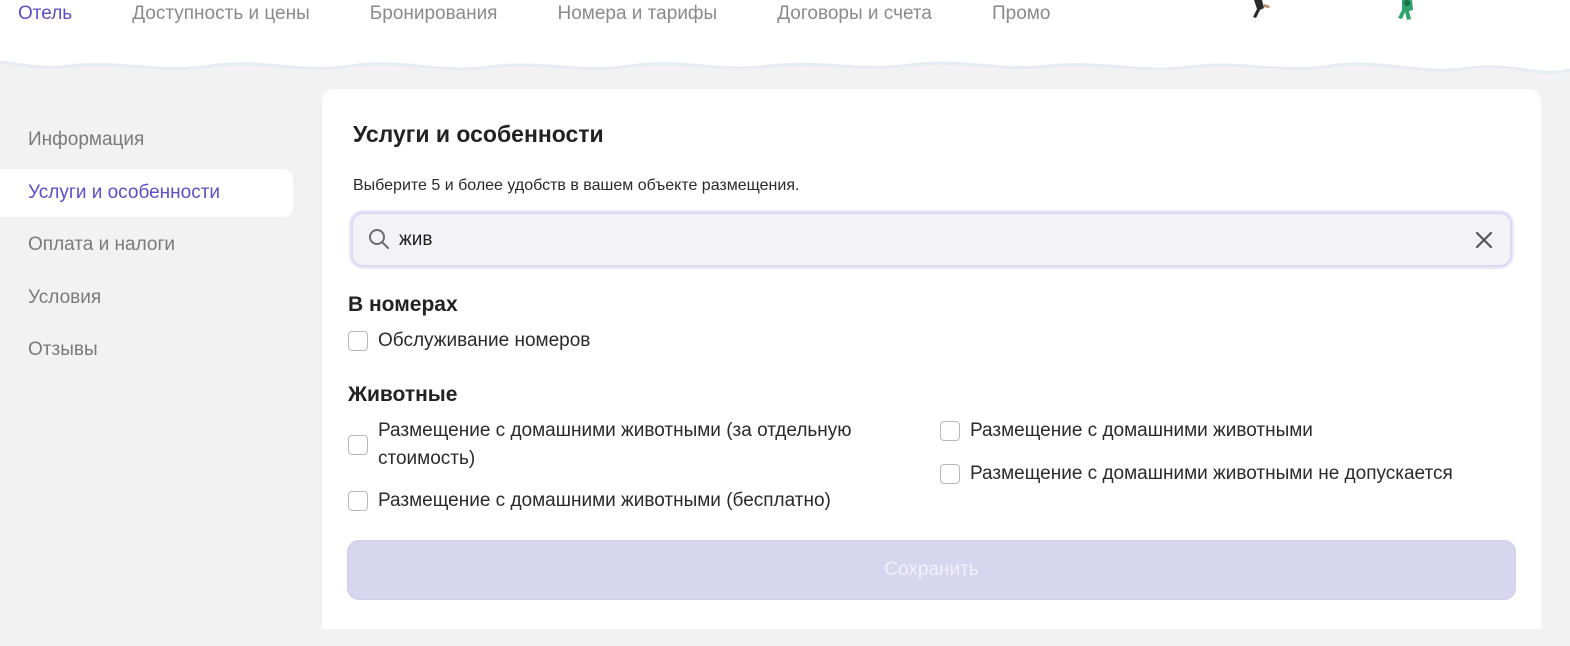 This screenshot has width=1570, height=646. Describe the element at coordinates (403, 304) in the screenshot. I see `section-title-in-rooms: В номерах` at that location.